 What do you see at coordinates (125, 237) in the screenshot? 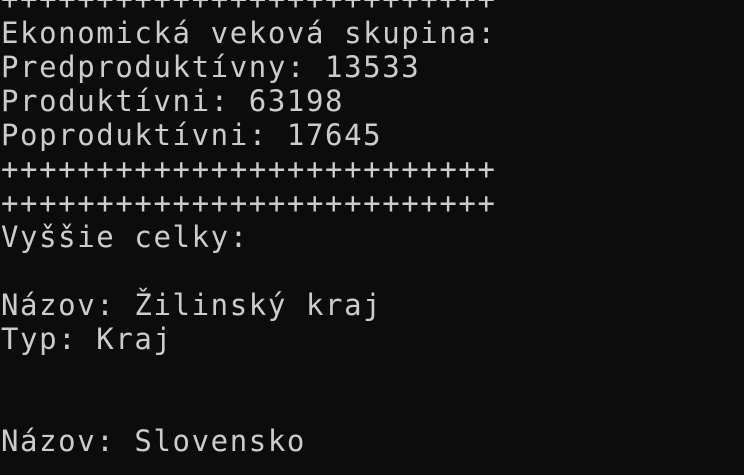
I see `section-heading-higher-units: Vyššie celky:` at bounding box center [125, 237].